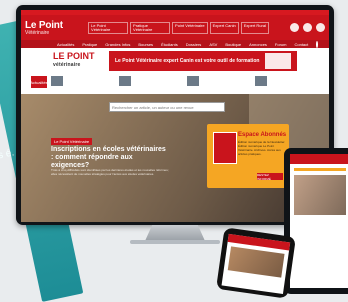 The height and width of the screenshot is (302, 348). What do you see at coordinates (65, 44) in the screenshot?
I see `nav-item: Actualités` at bounding box center [65, 44].